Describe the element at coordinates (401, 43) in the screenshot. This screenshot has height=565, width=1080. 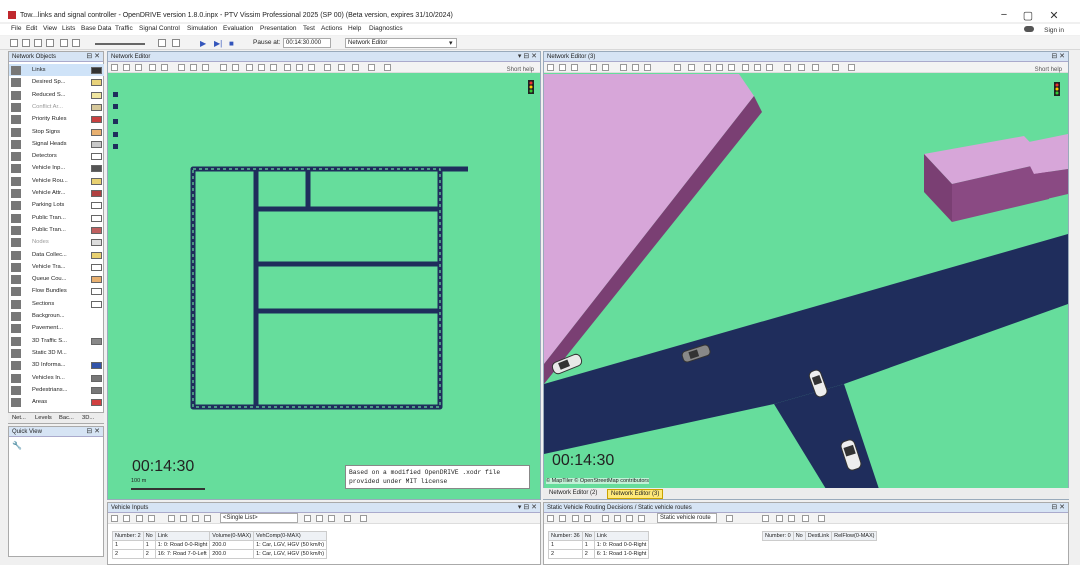
I see `editor-type-select: Network Editor` at that location.